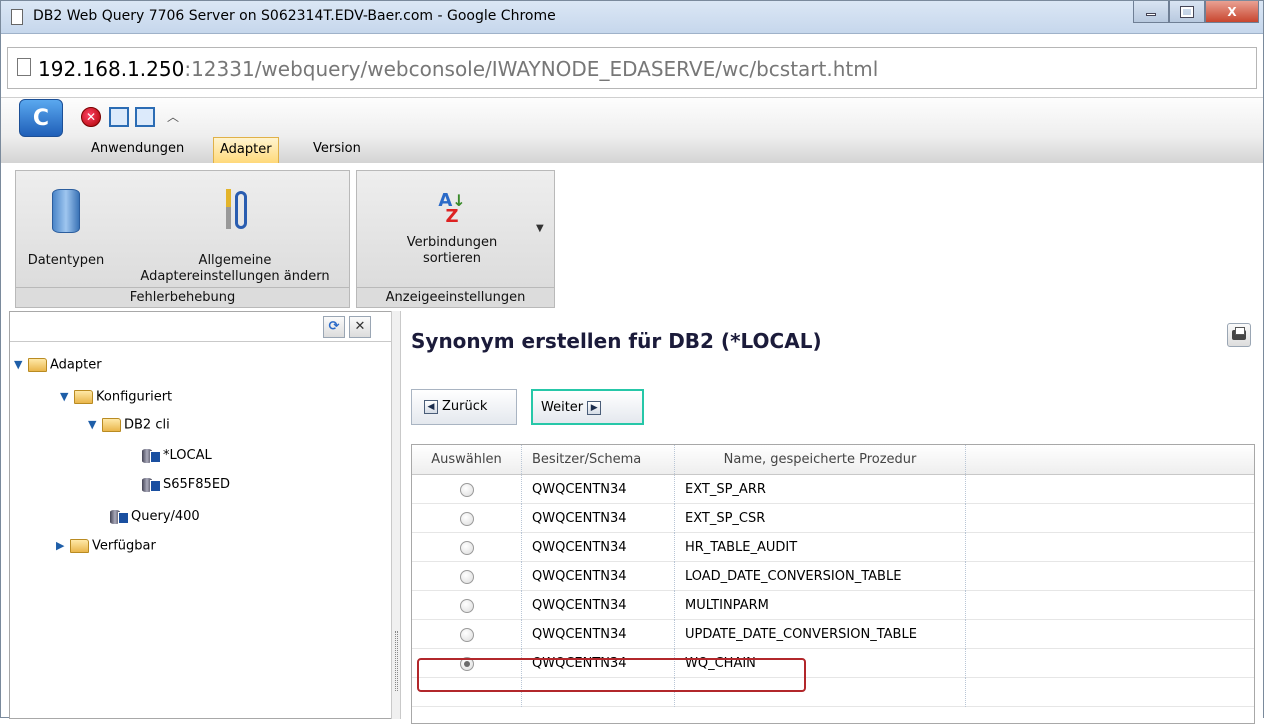 Image resolution: width=1264 pixels, height=724 pixels. I want to click on table-row: QWQCENTN34 LOAD_DATE_CONVERSION_TABLE, so click(833, 576).